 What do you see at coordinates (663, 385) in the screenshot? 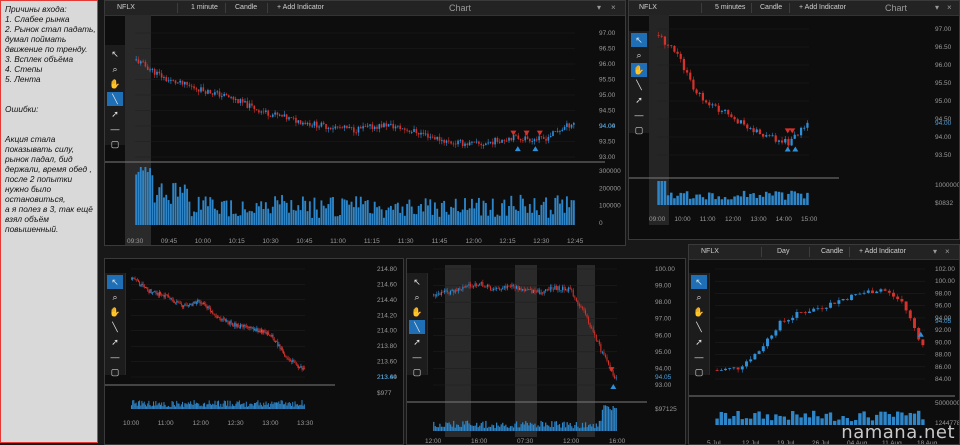
I see `price-tick-label: 93.00` at bounding box center [663, 385].